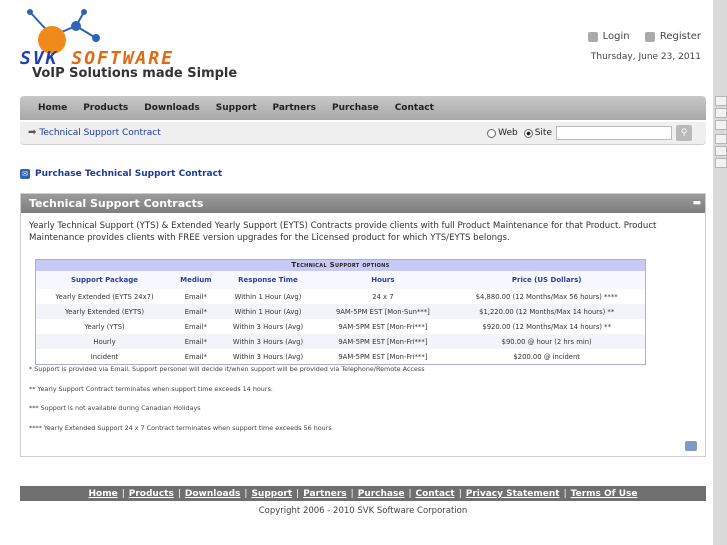 This screenshot has height=545, width=727. Describe the element at coordinates (324, 494) in the screenshot. I see `footer-partners: Partners` at that location.